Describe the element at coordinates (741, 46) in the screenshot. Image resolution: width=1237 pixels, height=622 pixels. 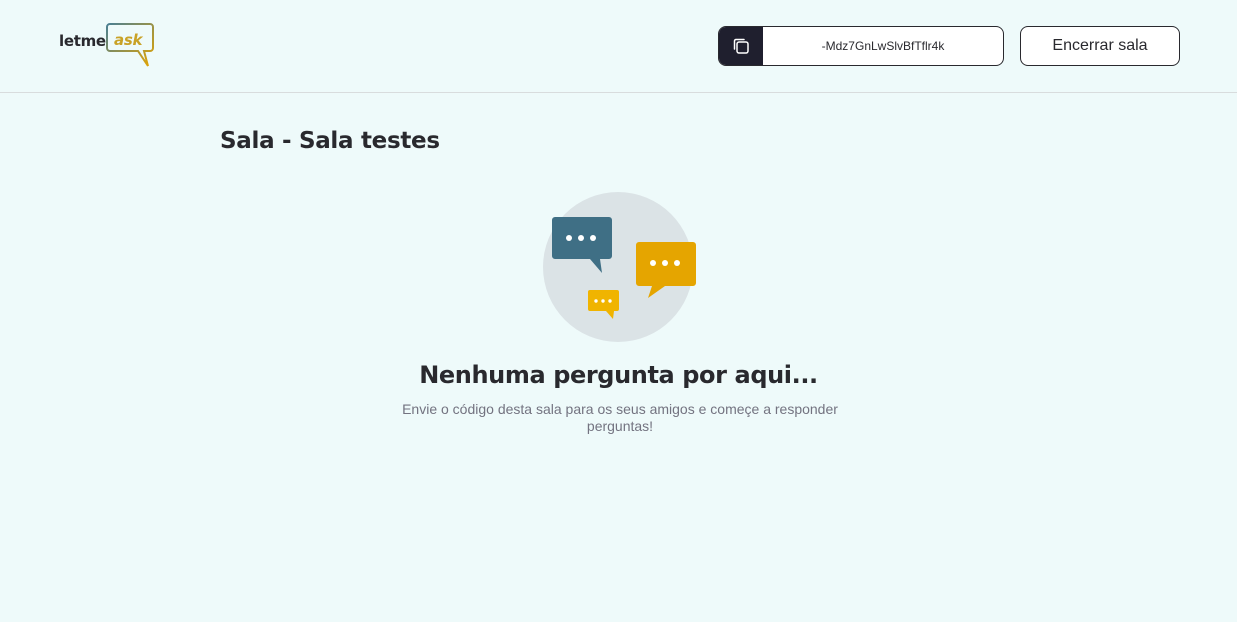
I see `copy-icon` at that location.